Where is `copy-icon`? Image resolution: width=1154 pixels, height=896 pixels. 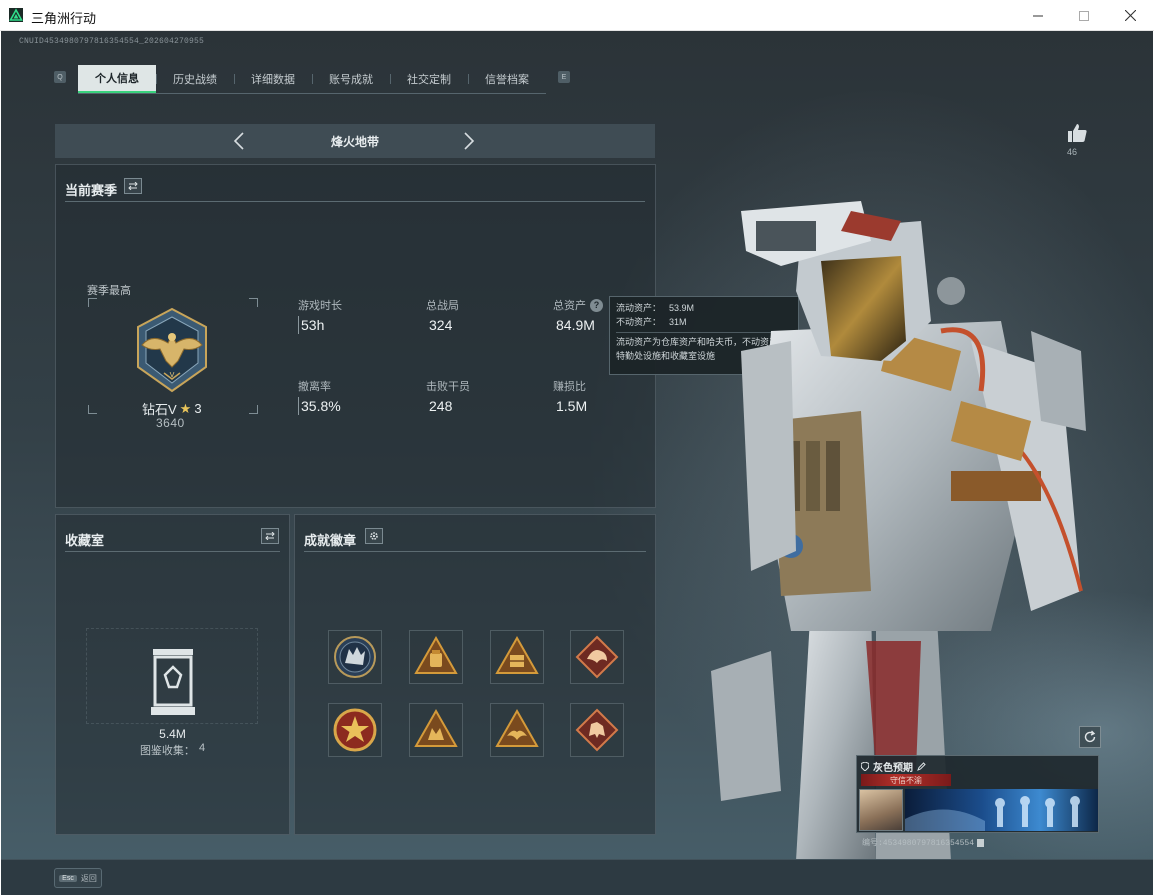 copy-icon is located at coordinates (981, 842).